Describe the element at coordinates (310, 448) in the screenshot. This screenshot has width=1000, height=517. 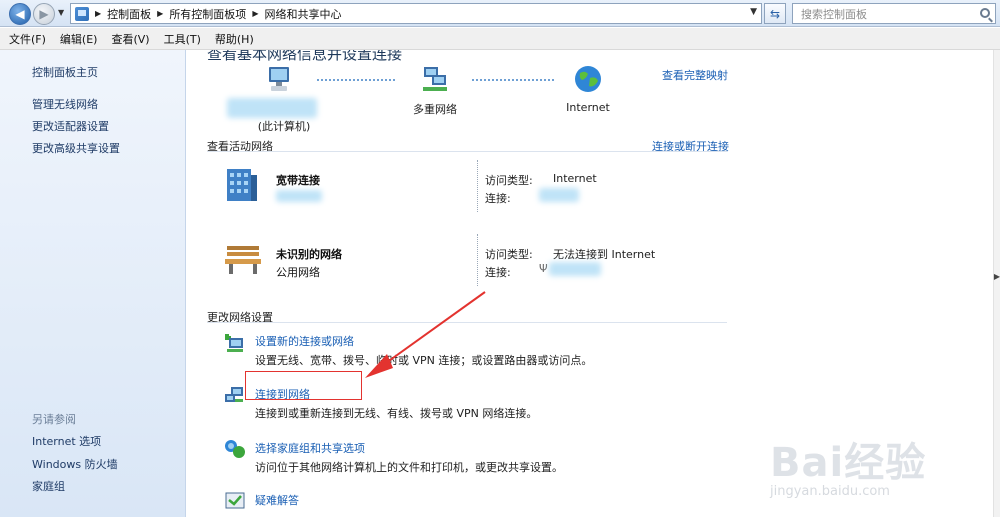
I see `homegroup-sharing-link: 选择家庭组和共享选项` at that location.